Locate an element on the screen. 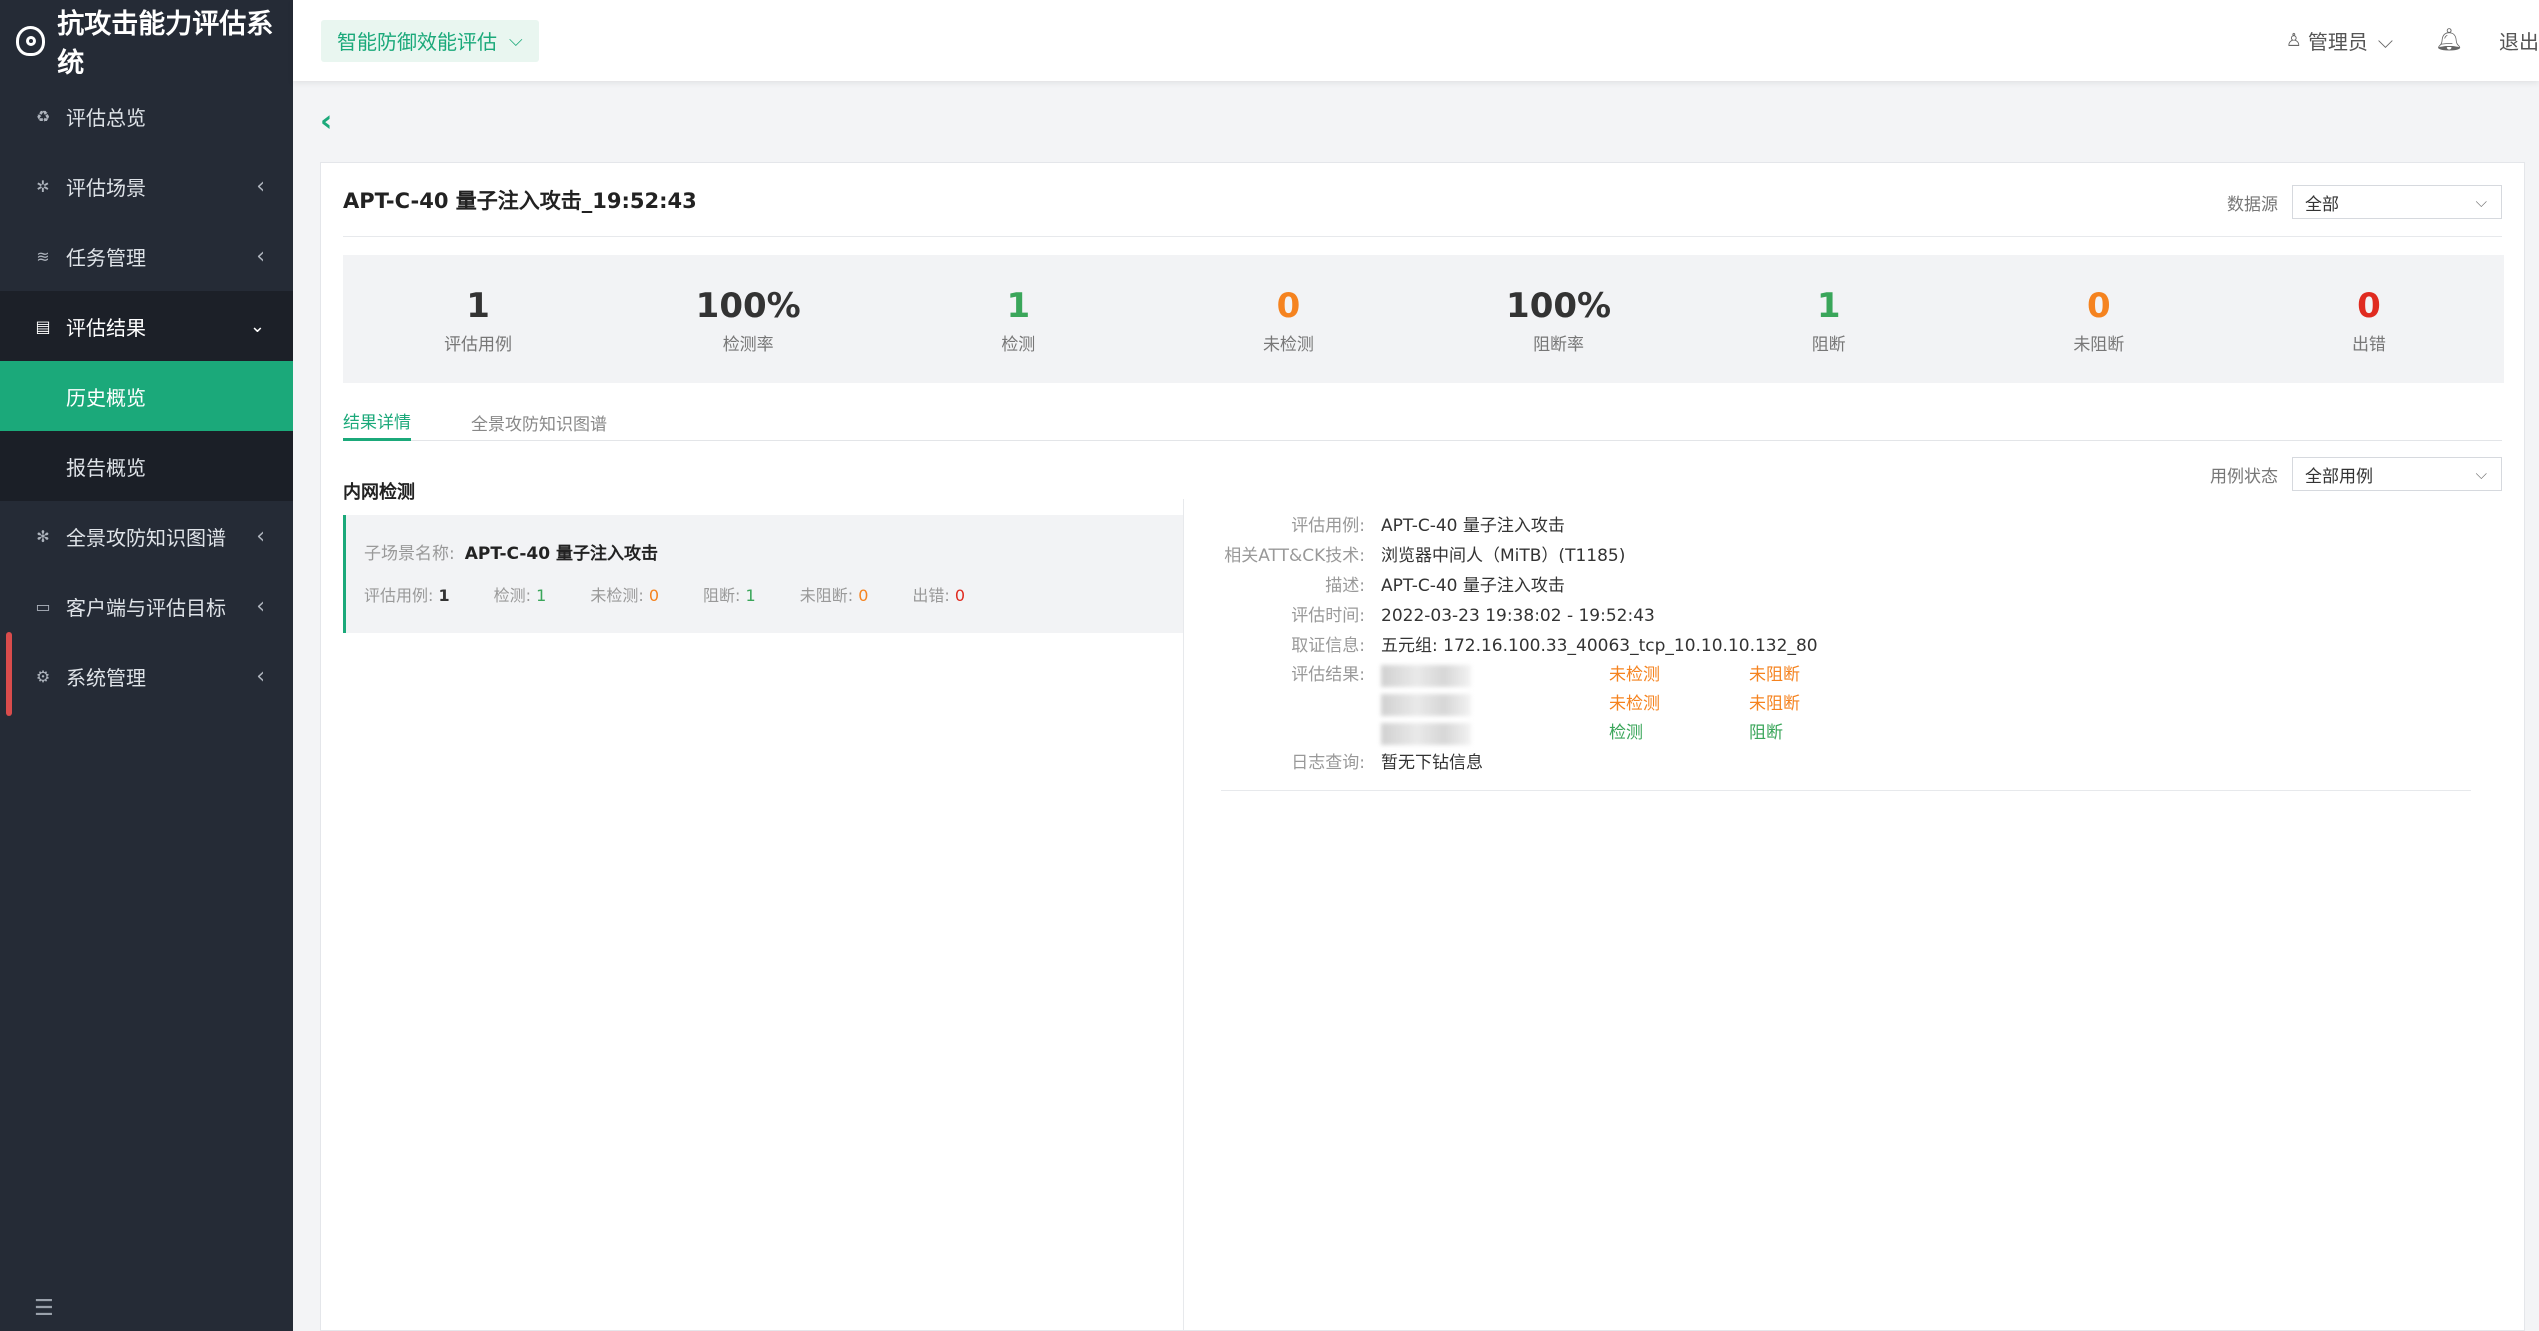 Image resolution: width=2539 pixels, height=1331 pixels. brand: 抗攻击能力评估系统 is located at coordinates (146, 40).